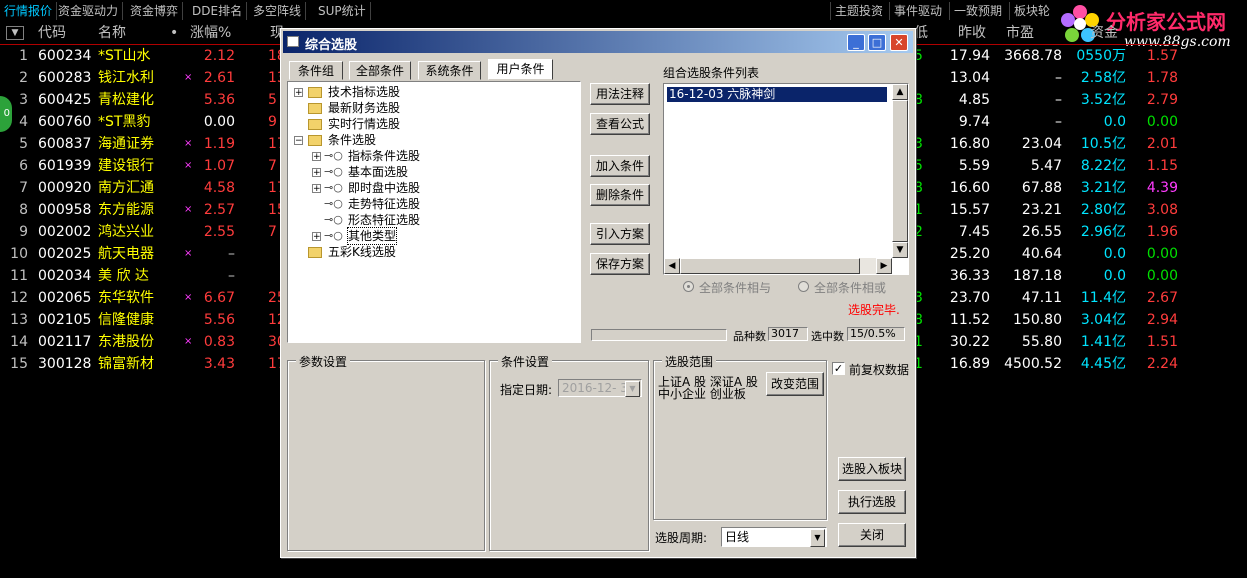 The width and height of the screenshot is (1247, 578). I want to click on row-index: 1, so click(23, 56).